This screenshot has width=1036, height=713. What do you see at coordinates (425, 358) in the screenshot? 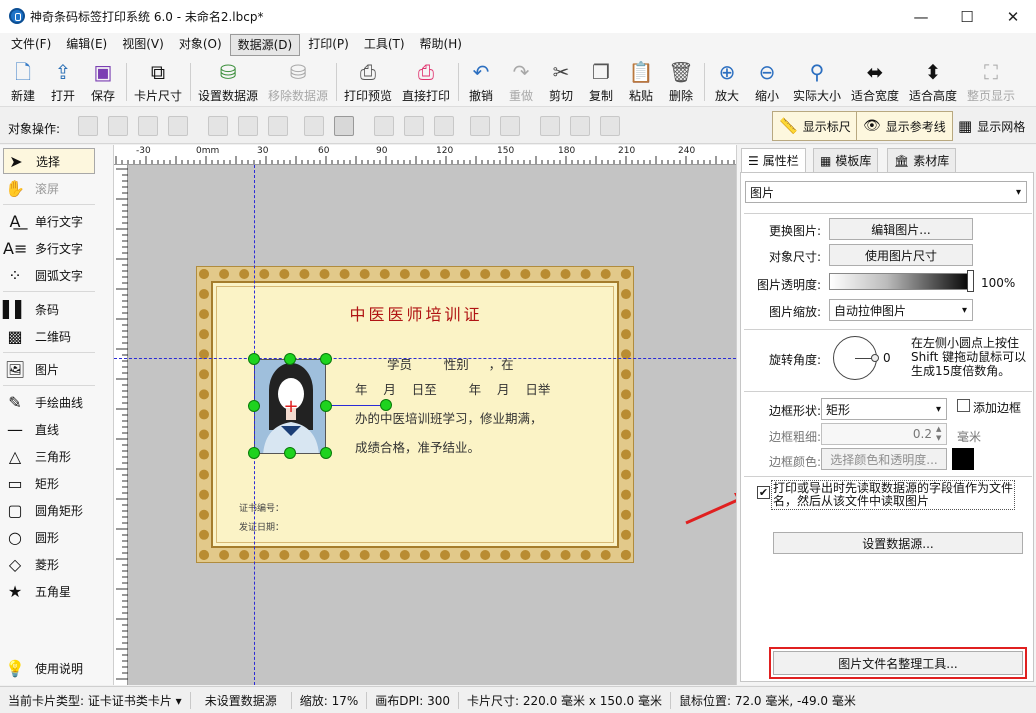
I see `horizontal-guide` at bounding box center [425, 358].